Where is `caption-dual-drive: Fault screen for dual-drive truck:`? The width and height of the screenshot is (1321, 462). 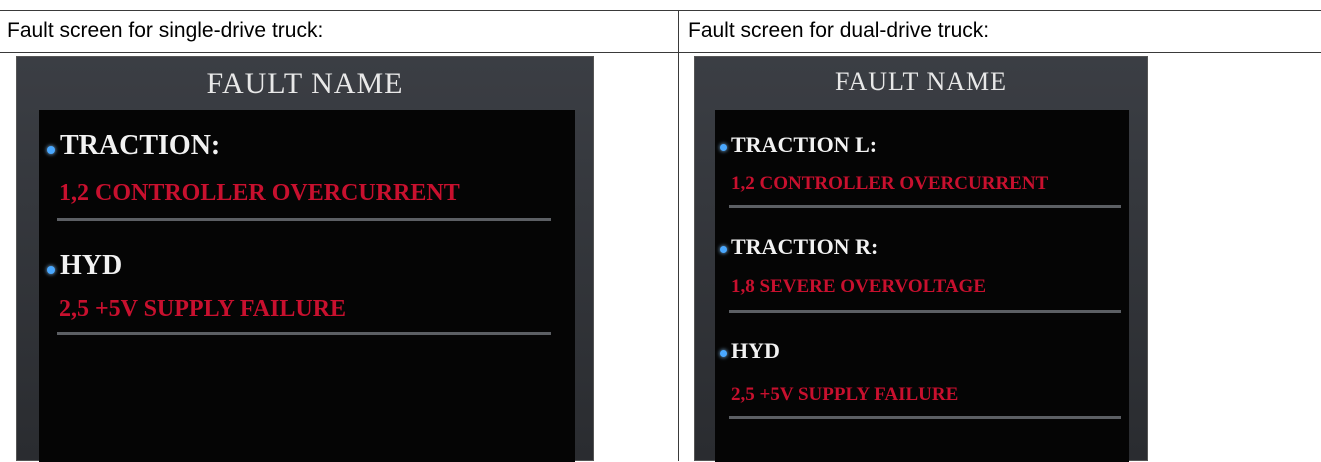 caption-dual-drive: Fault screen for dual-drive truck: is located at coordinates (839, 30).